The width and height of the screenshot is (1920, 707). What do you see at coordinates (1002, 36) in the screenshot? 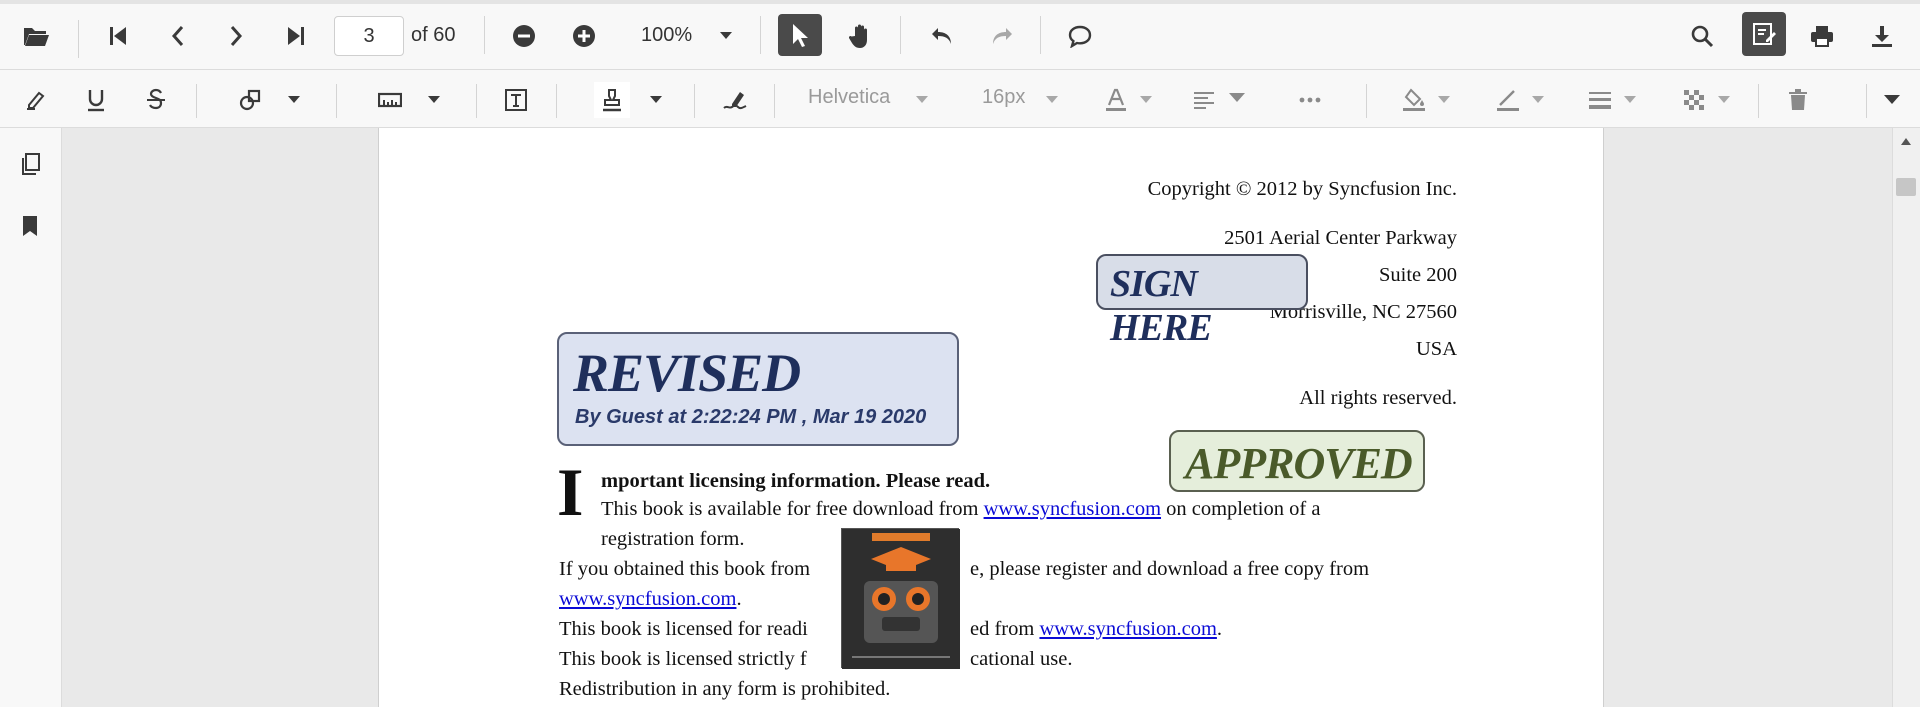
I see `redo-icon` at bounding box center [1002, 36].